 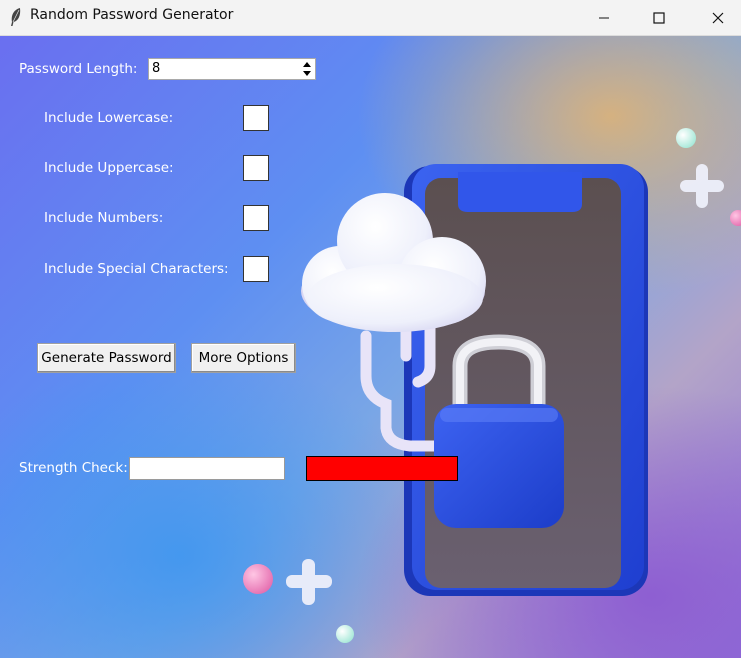 I want to click on strength-indicator, so click(x=382, y=468).